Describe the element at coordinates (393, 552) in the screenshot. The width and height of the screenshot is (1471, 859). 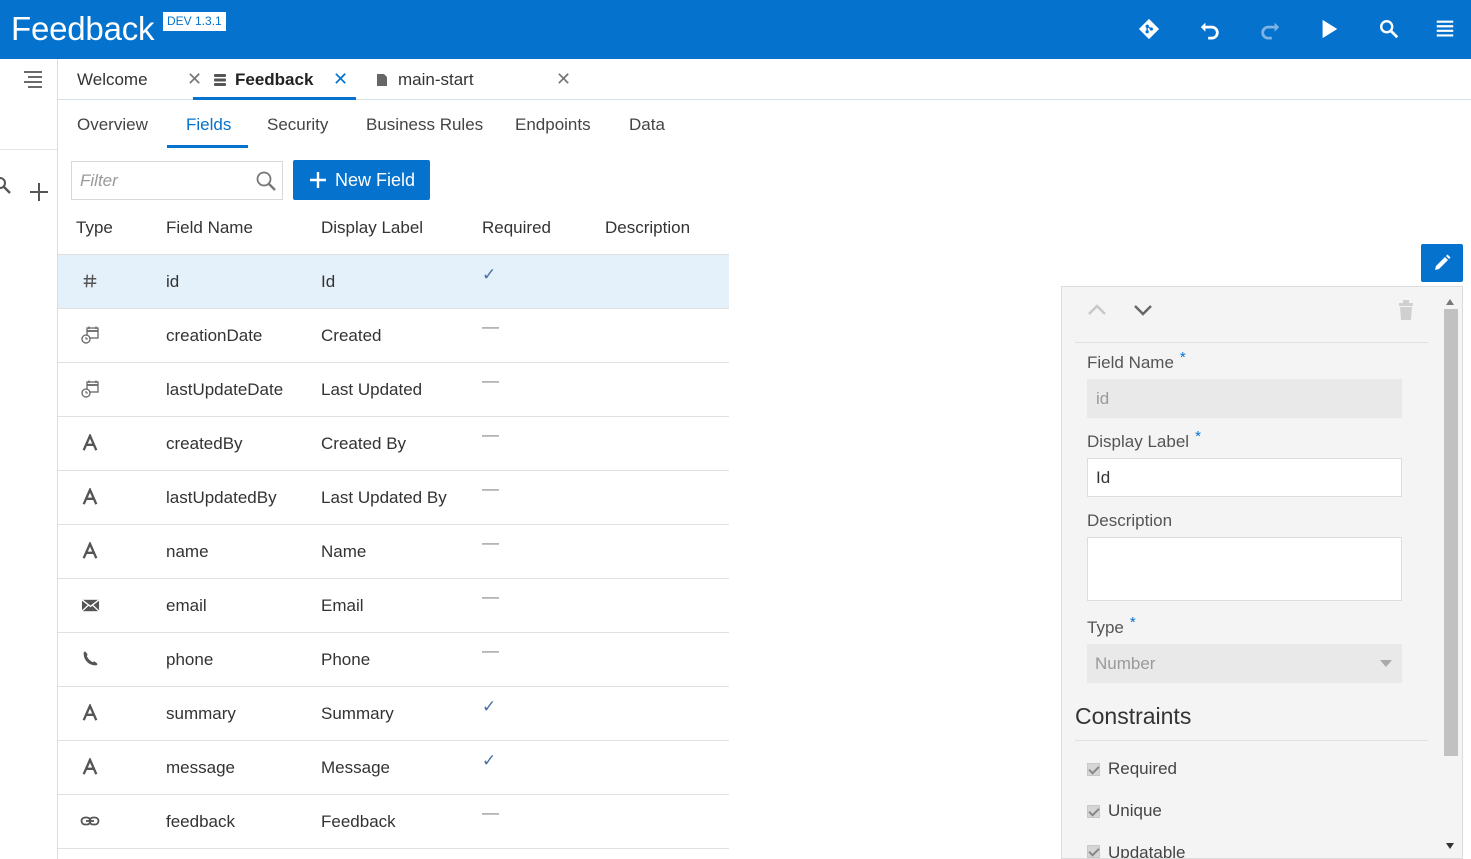
I see `table-row: name Name —` at that location.